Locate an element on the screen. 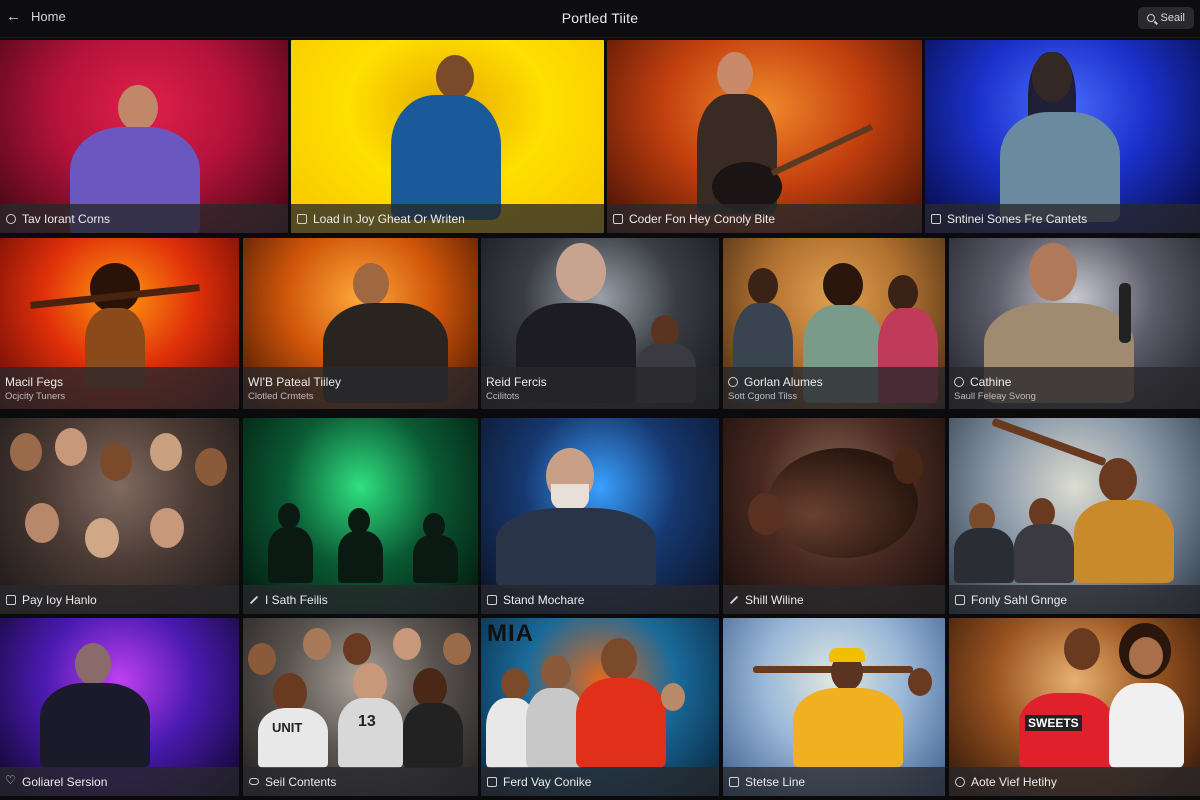  link-icon is located at coordinates (254, 781).